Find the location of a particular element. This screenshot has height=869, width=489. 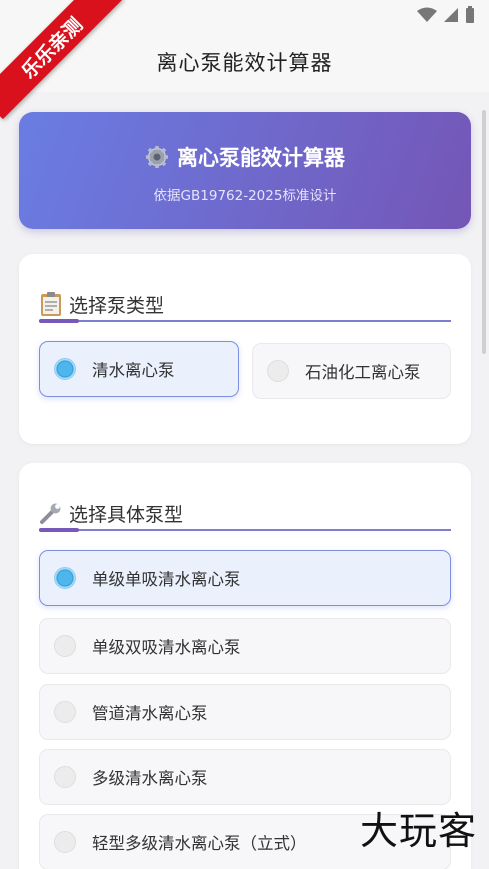

hero-title: 离心泵能效计算器 is located at coordinates (261, 158).